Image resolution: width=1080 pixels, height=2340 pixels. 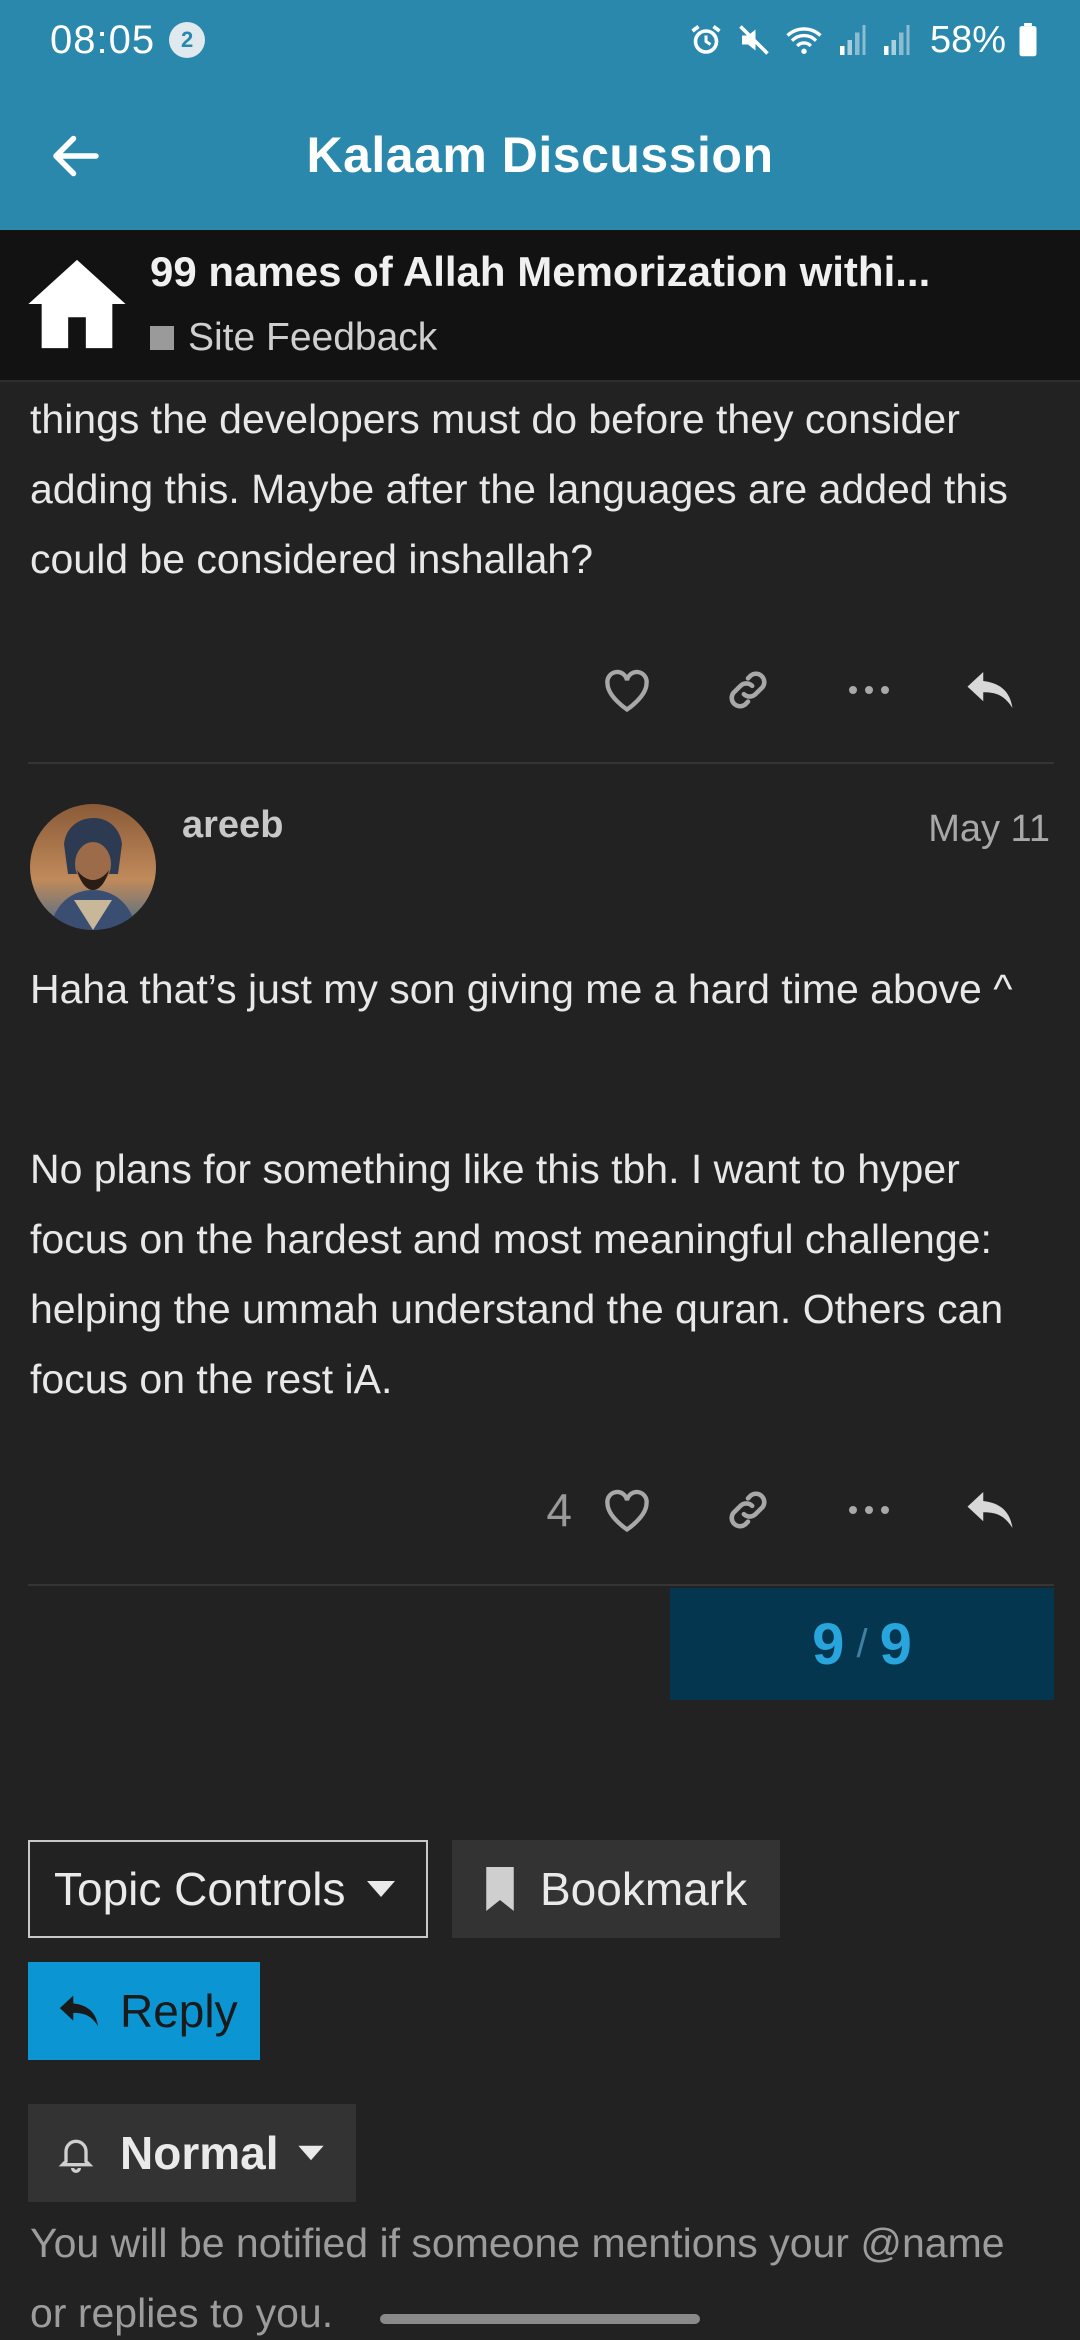 I want to click on signal-icon, so click(x=852, y=40).